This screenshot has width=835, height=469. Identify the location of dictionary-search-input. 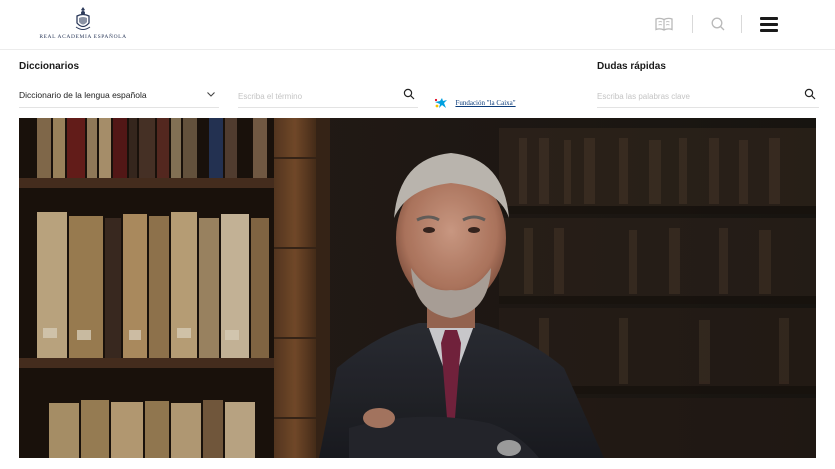
(314, 96).